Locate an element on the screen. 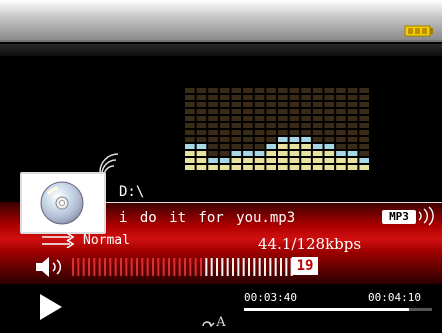 Image resolution: width=442 pixels, height=333 pixels. album-art is located at coordinates (63, 203).